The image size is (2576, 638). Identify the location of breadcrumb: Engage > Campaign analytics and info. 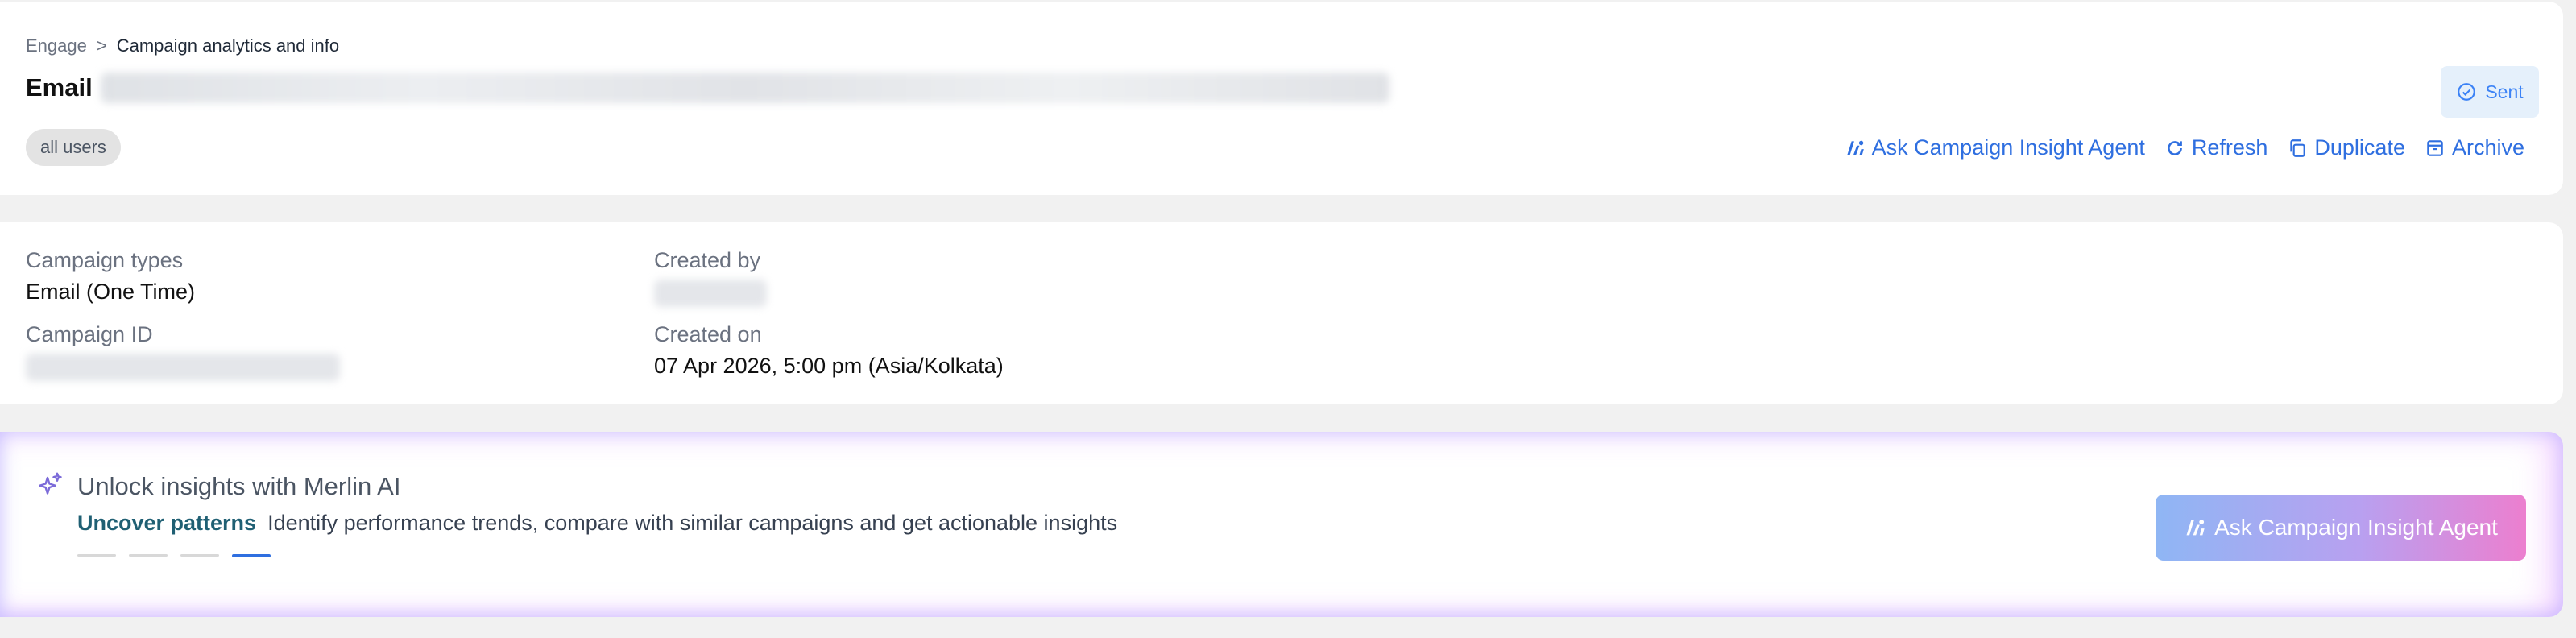
(182, 46).